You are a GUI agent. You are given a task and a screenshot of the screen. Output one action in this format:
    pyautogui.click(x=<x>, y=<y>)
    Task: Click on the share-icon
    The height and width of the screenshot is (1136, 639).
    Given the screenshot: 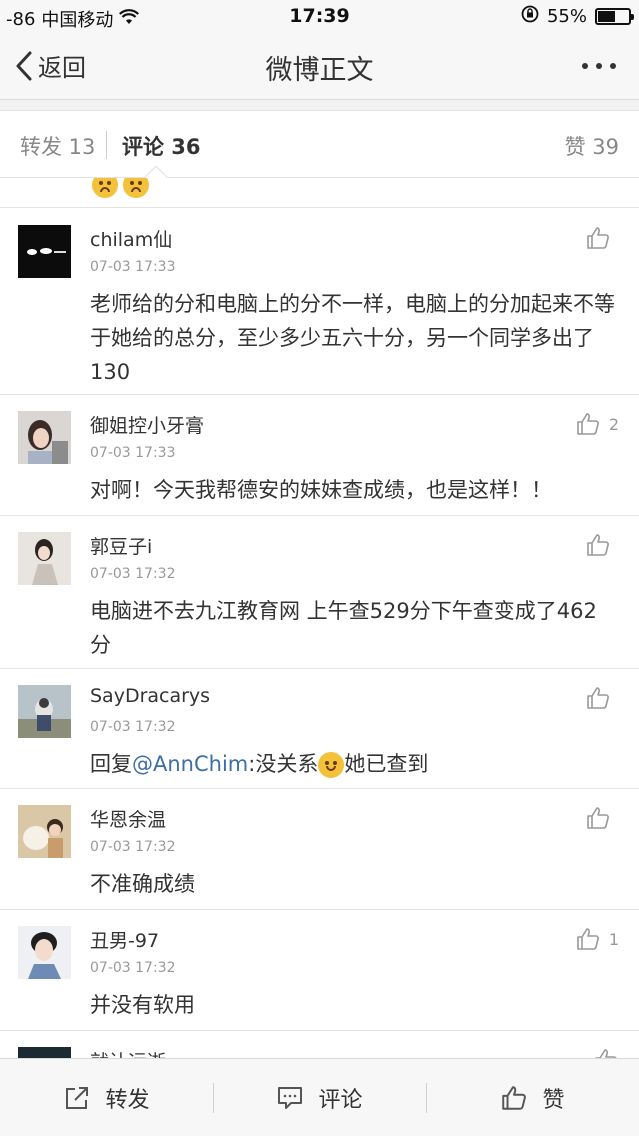 What is the action you would take?
    pyautogui.click(x=77, y=1097)
    